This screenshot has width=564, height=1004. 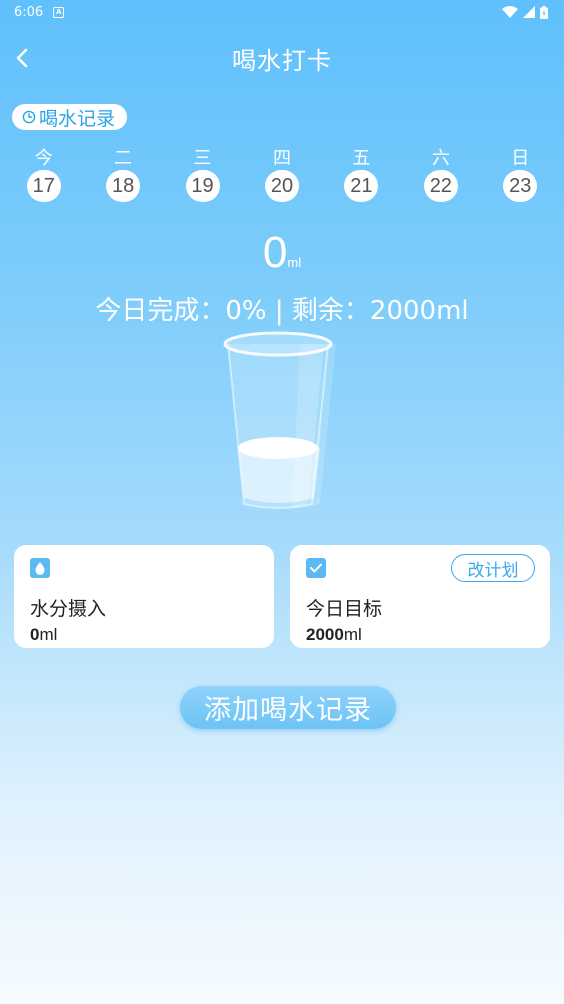 What do you see at coordinates (520, 186) in the screenshot?
I see `day-date: 23` at bounding box center [520, 186].